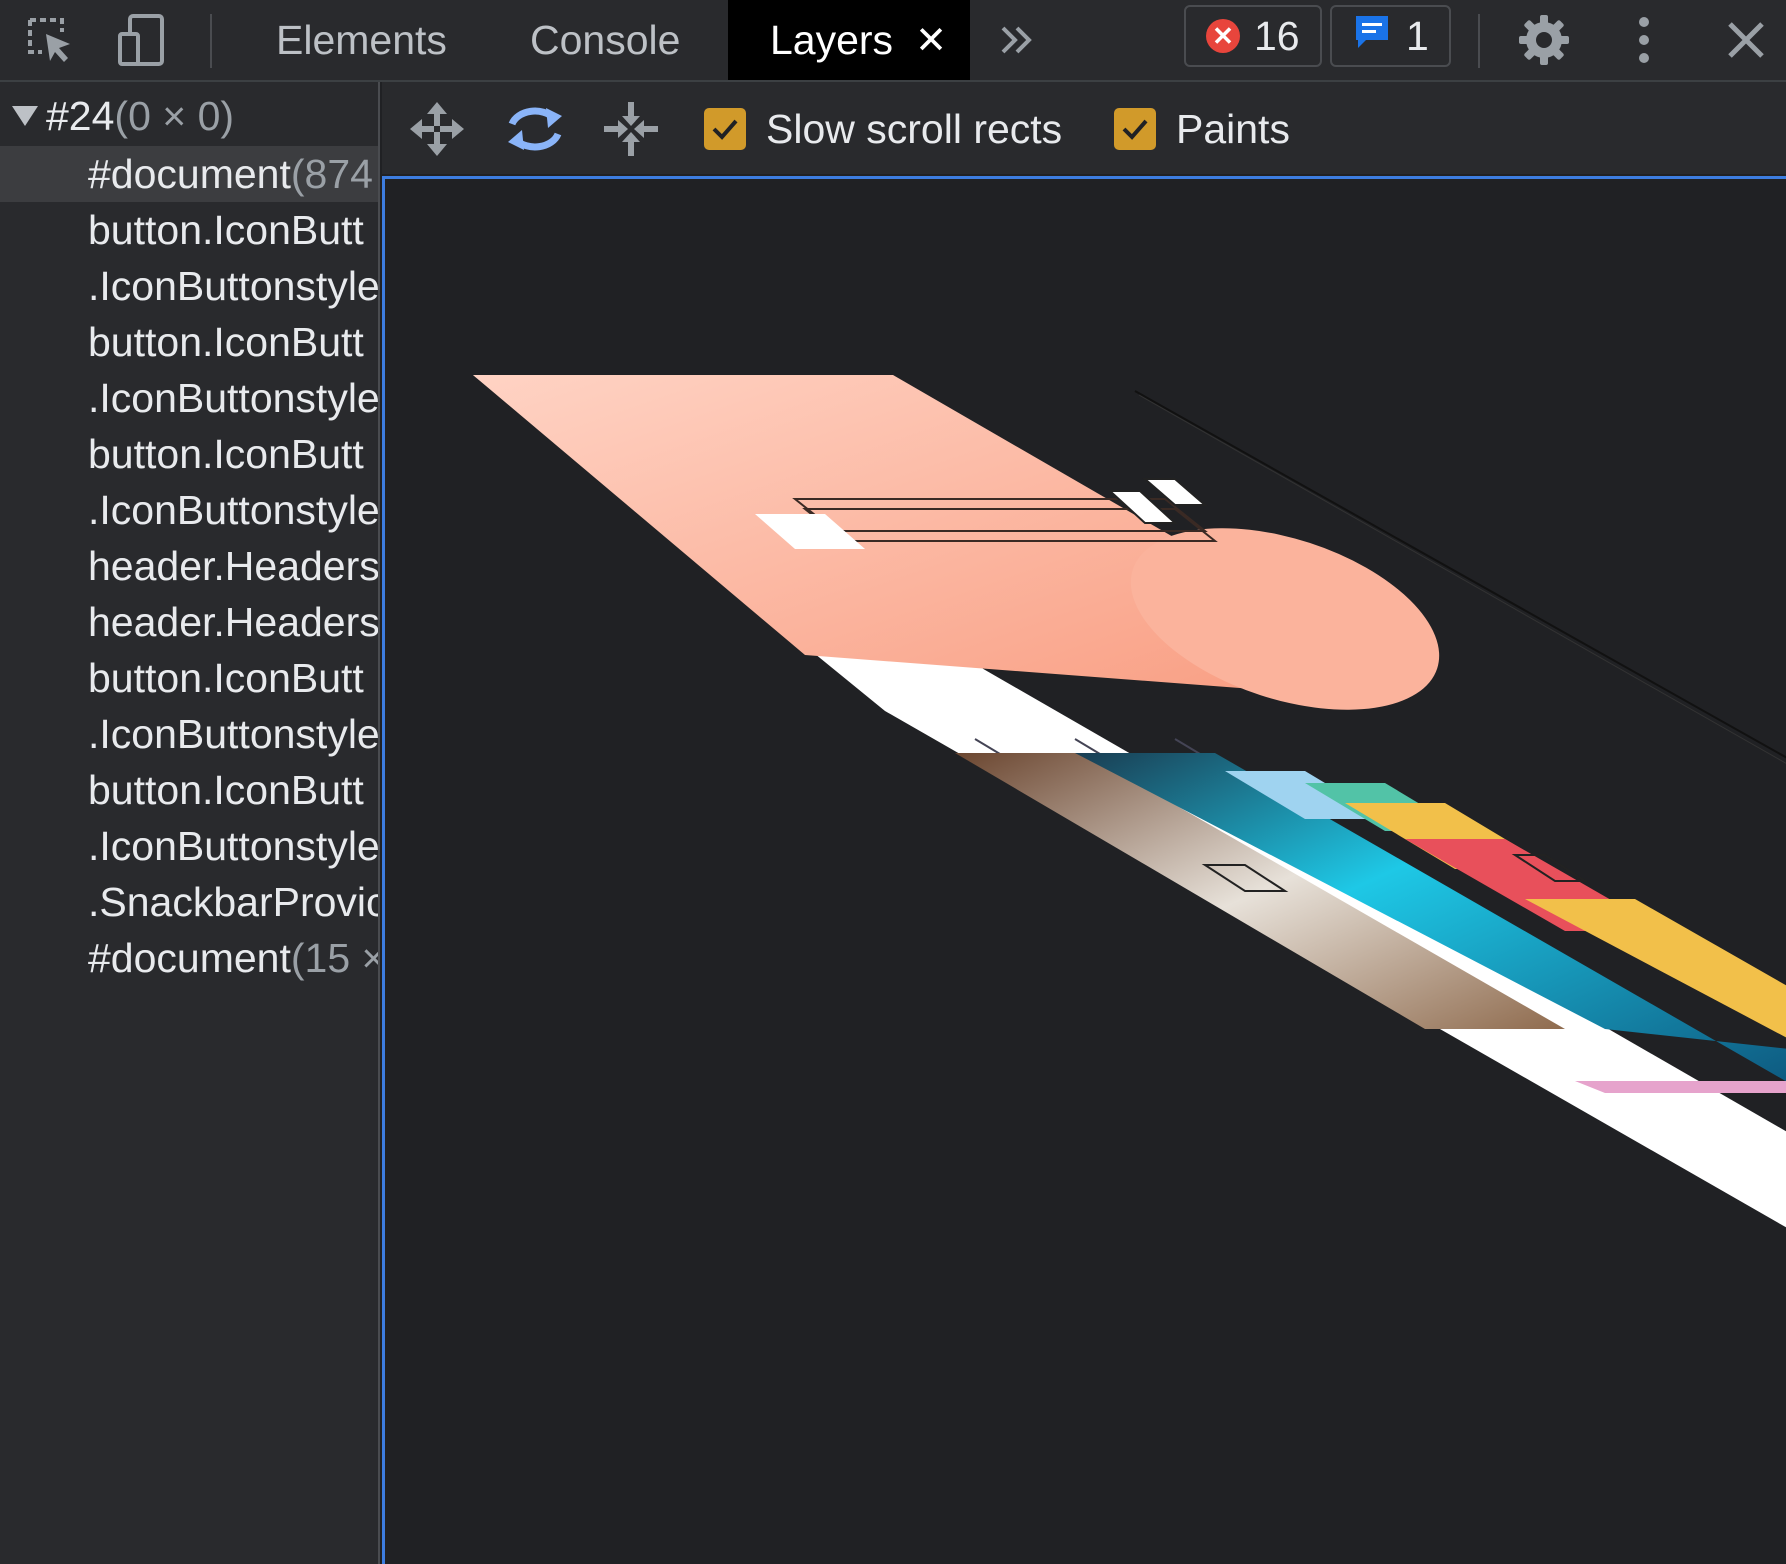  I want to click on close-icon: ✕, so click(931, 40).